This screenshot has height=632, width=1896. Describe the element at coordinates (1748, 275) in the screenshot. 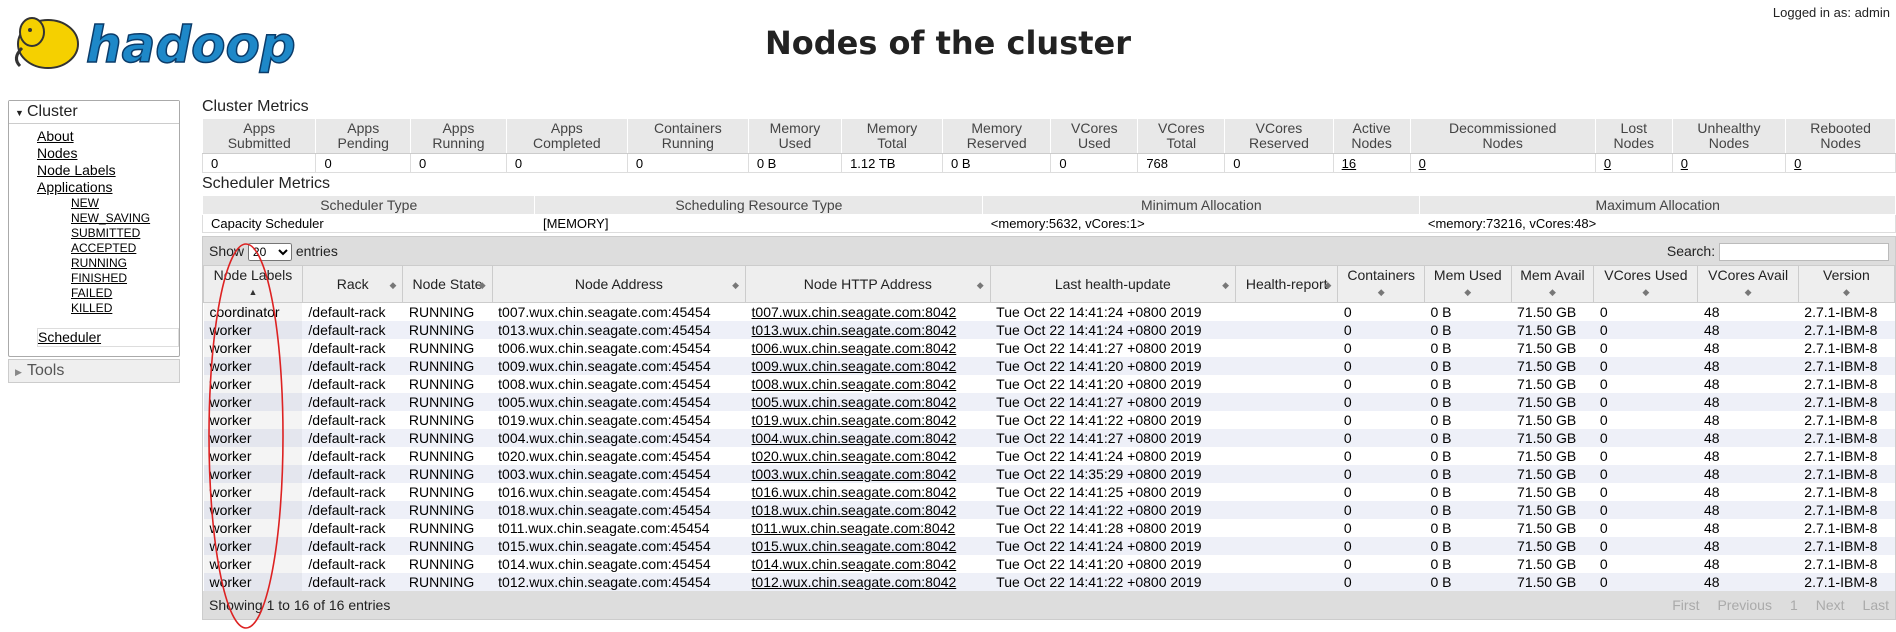

I see `column-header-label: VCores Avail` at that location.